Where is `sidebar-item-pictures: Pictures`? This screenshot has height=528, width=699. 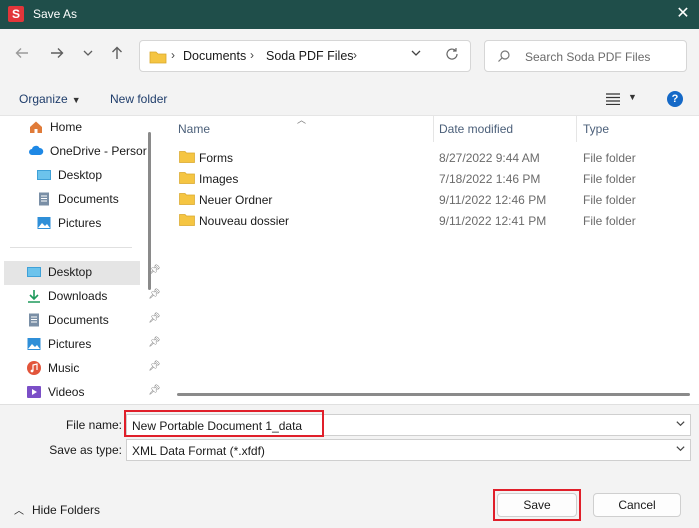
sidebar-item-pictures: Pictures is located at coordinates (91, 223).